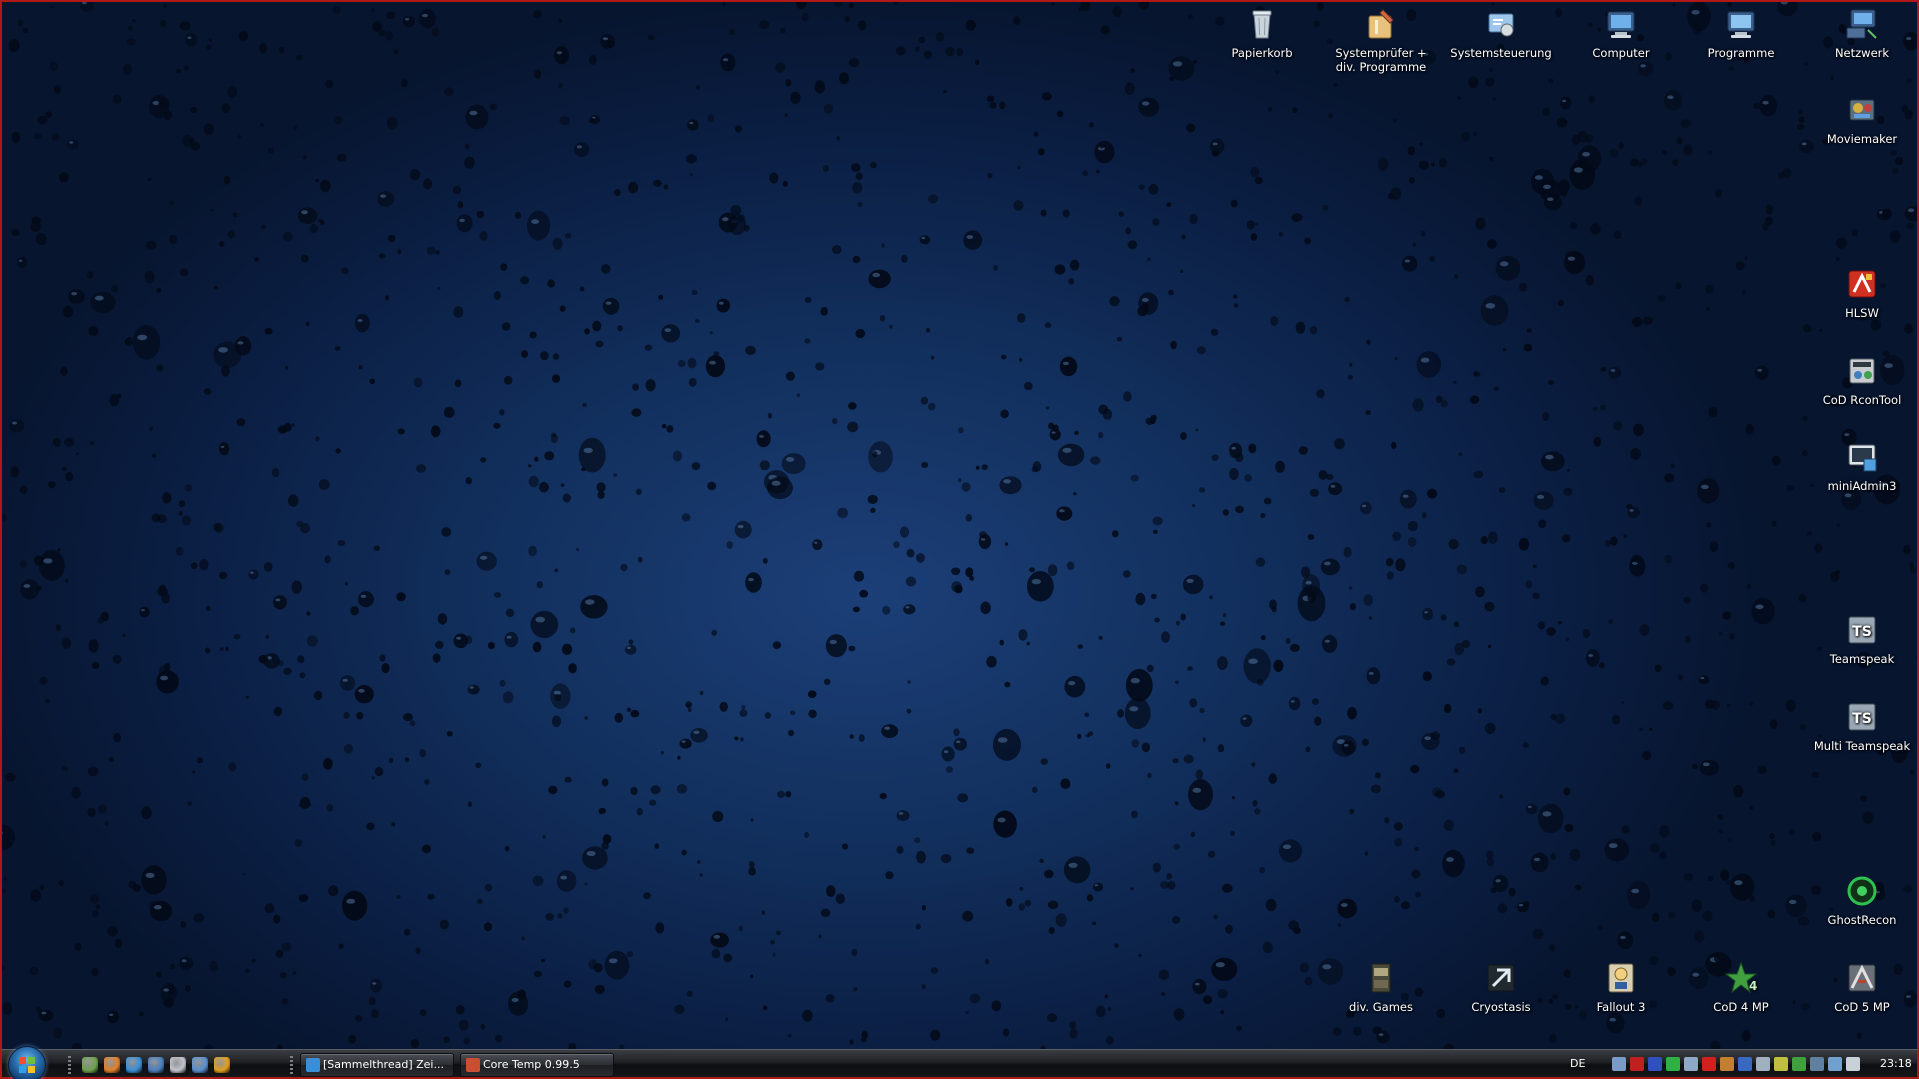 The image size is (1919, 1079). I want to click on desktop-icon-fallout3: Fallout 3, so click(1621, 987).